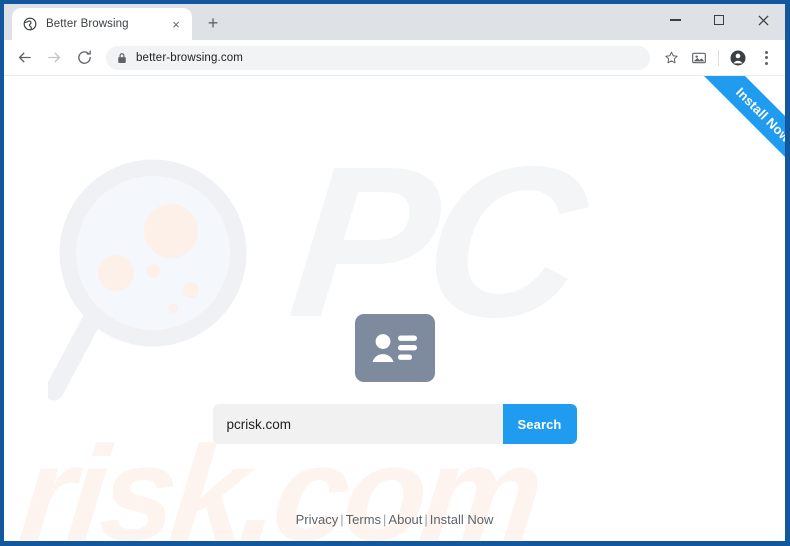 The width and height of the screenshot is (790, 546). I want to click on bookmark-button, so click(671, 58).